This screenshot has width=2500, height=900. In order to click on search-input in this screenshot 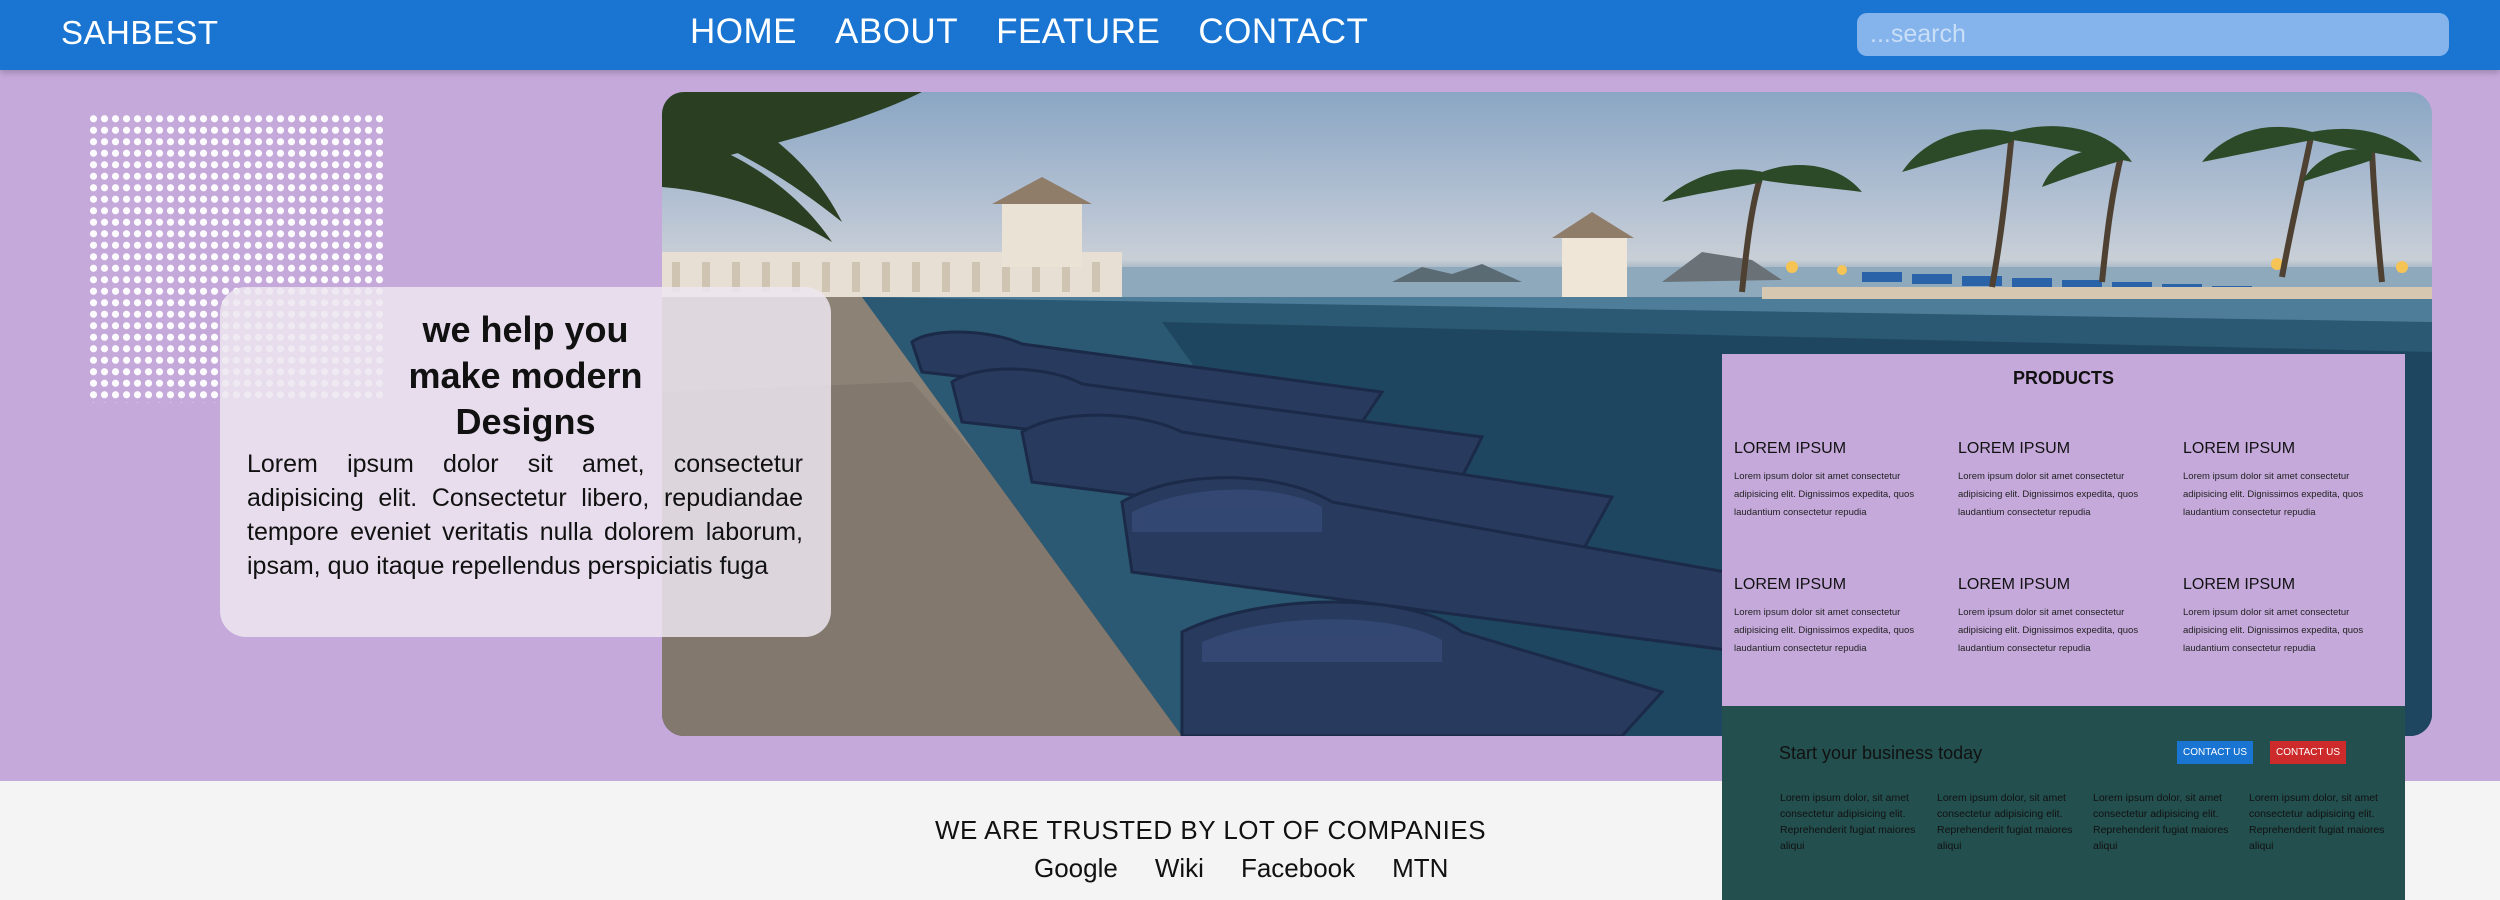, I will do `click(2153, 34)`.